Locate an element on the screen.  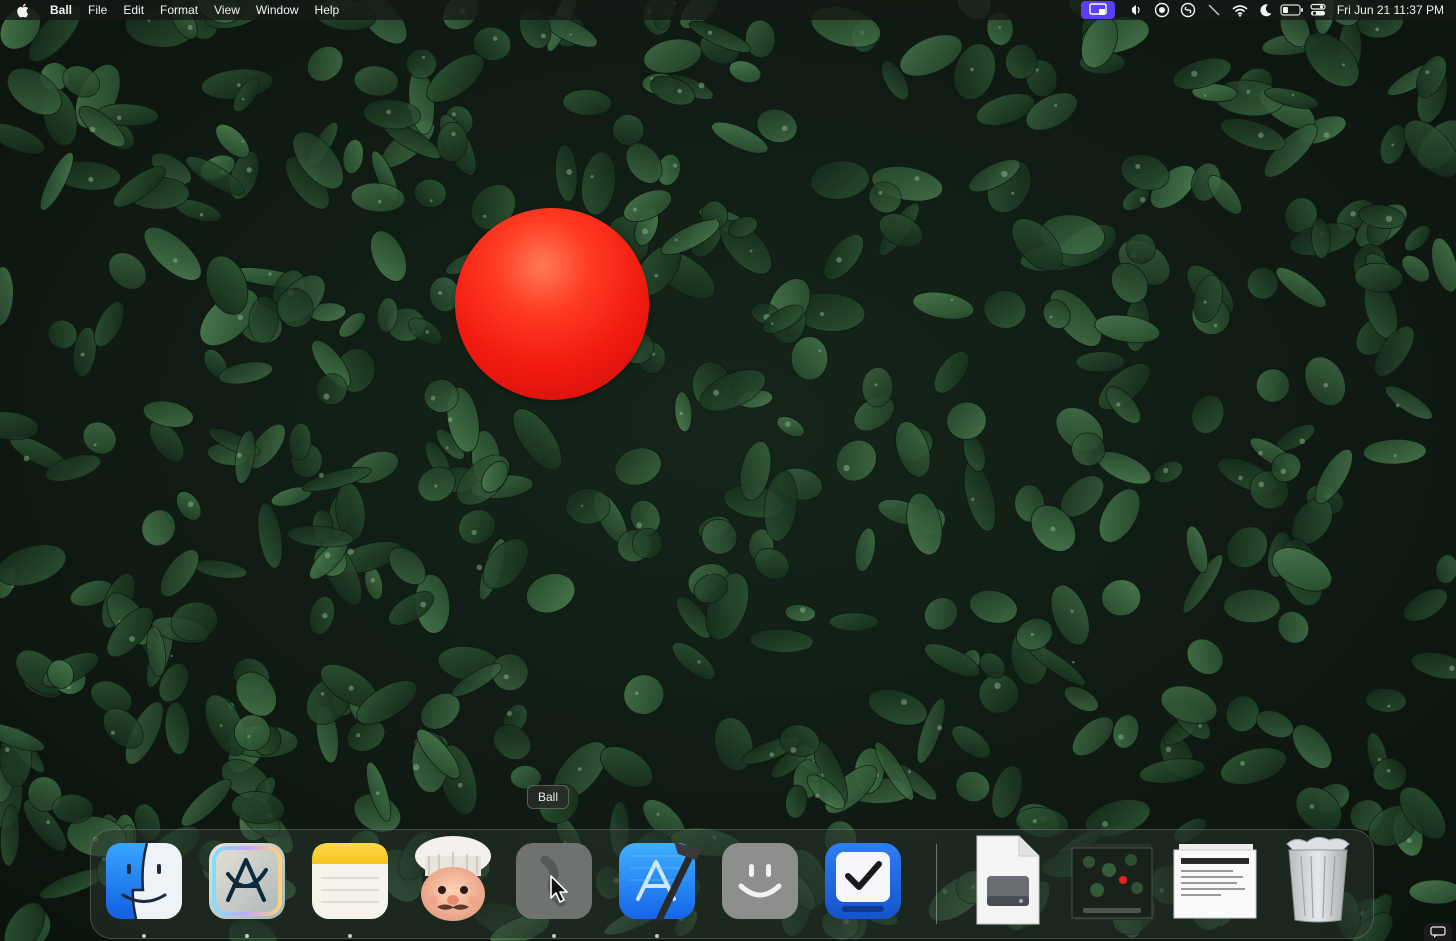
chef-icon is located at coordinates (453, 878).